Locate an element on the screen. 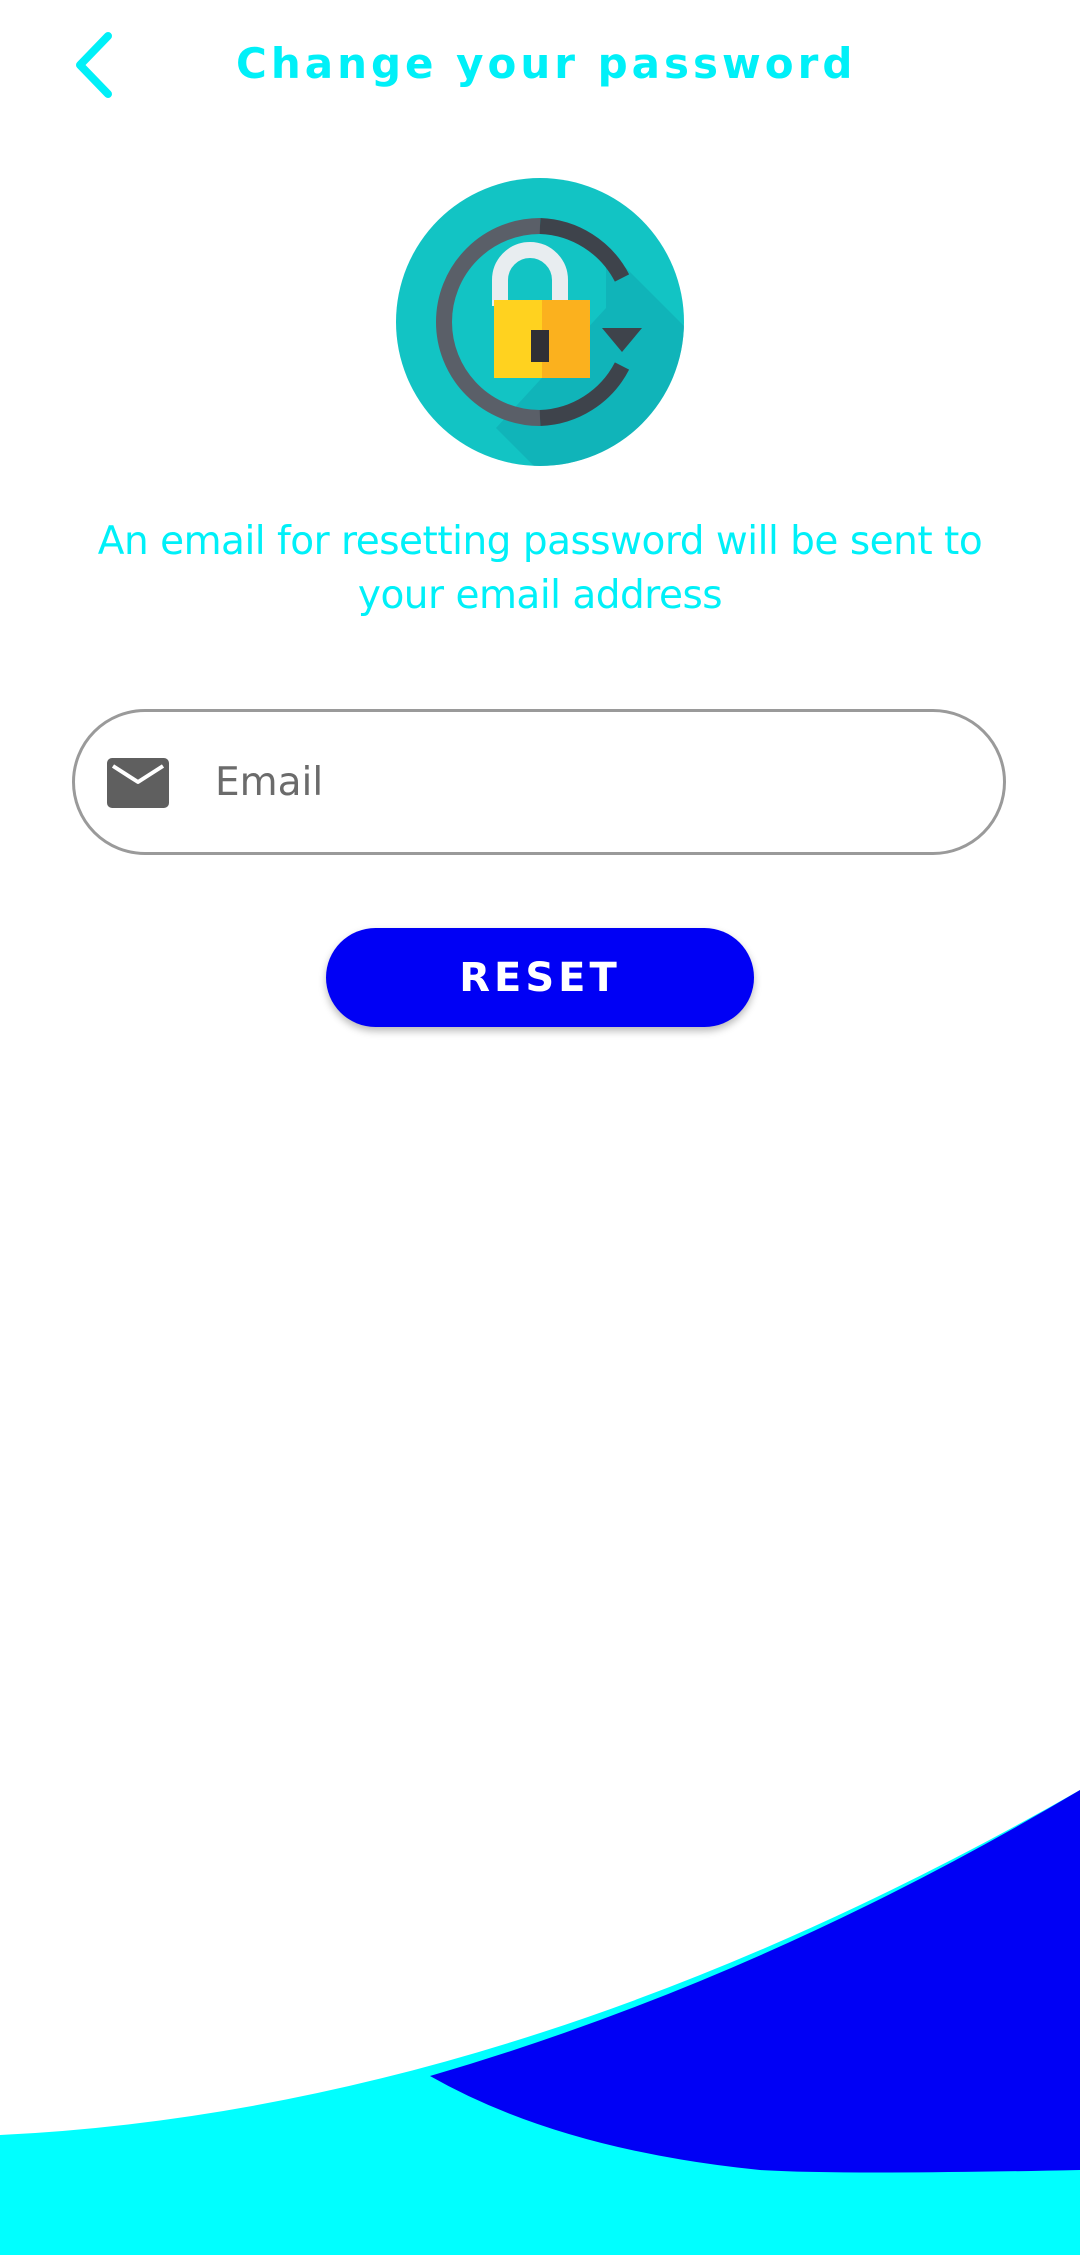 The height and width of the screenshot is (2255, 1080). mail-icon is located at coordinates (138, 783).